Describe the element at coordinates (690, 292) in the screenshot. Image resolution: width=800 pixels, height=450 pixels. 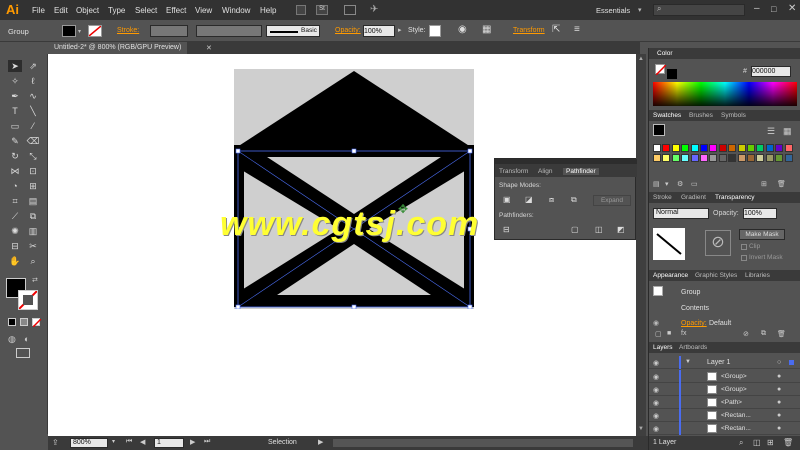
I see `appearance-row-group: Group` at that location.